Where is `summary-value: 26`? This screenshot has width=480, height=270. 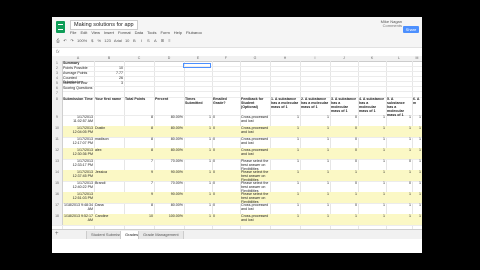
summary-value: 26 is located at coordinates (109, 78).